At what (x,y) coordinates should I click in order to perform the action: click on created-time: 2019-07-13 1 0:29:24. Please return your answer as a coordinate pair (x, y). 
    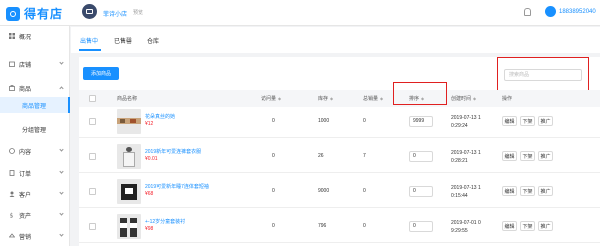
    Looking at the image, I should click on (466, 122).